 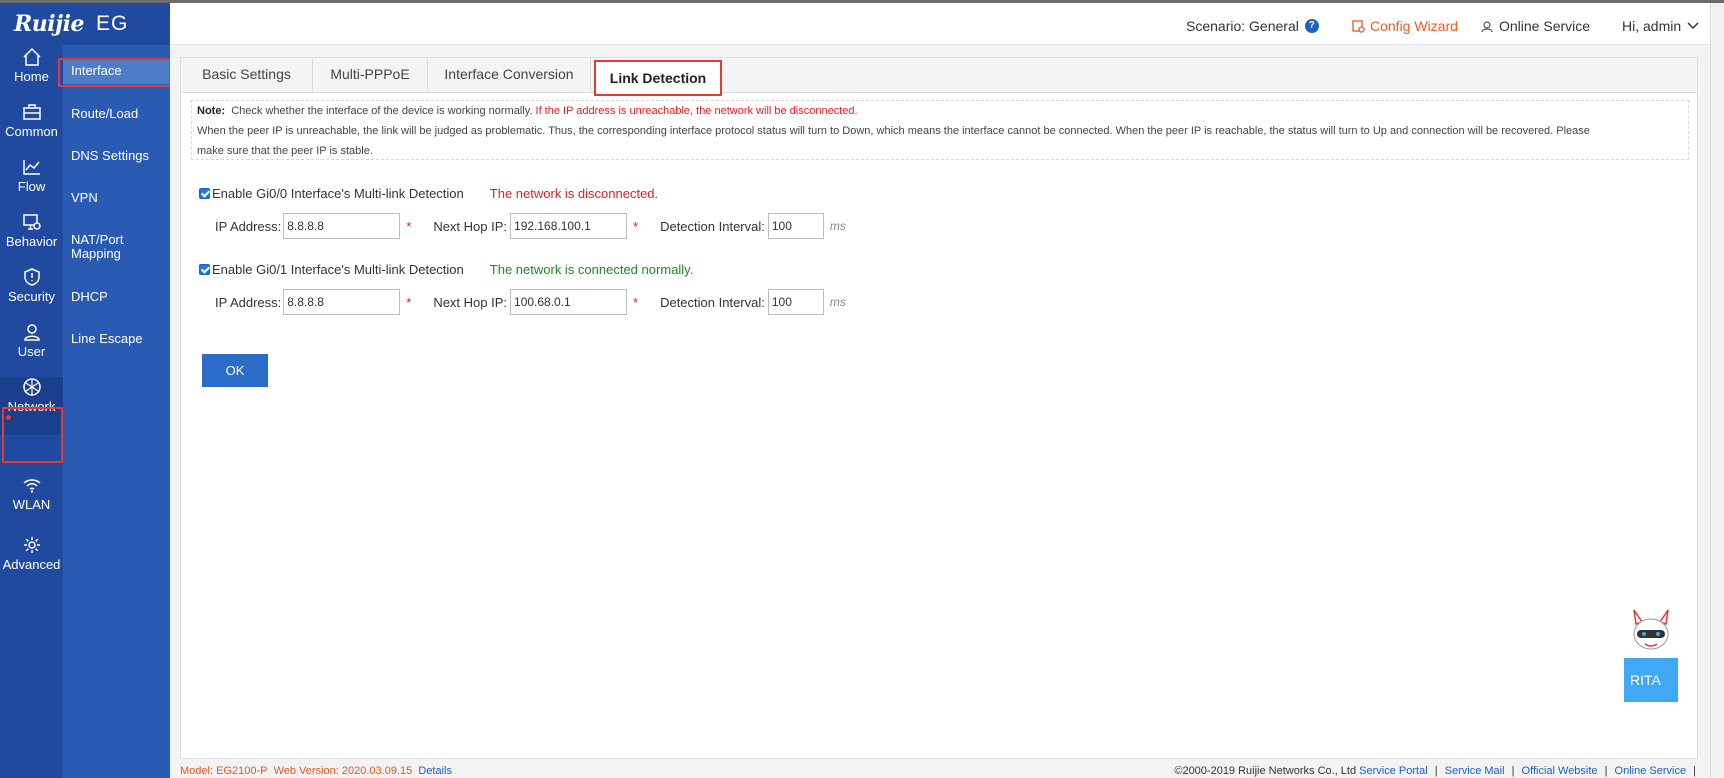 I want to click on next-hop-input: 100.68.0.1, so click(x=569, y=302).